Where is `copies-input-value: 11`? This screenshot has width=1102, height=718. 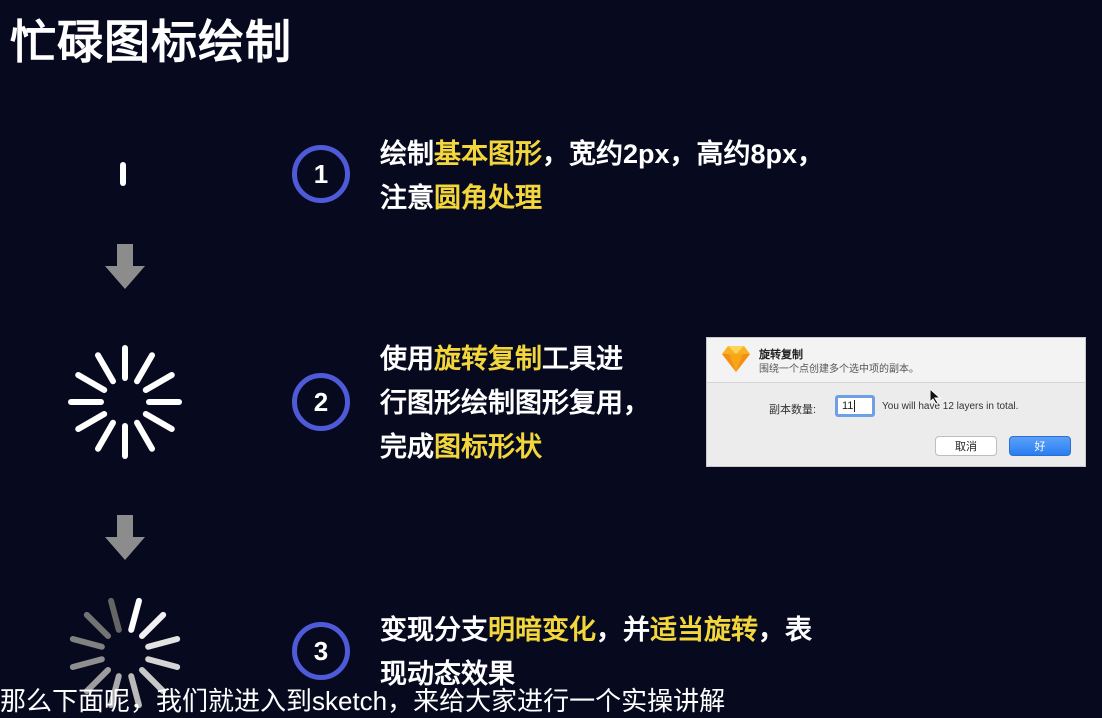
copies-input-value: 11 is located at coordinates (848, 406).